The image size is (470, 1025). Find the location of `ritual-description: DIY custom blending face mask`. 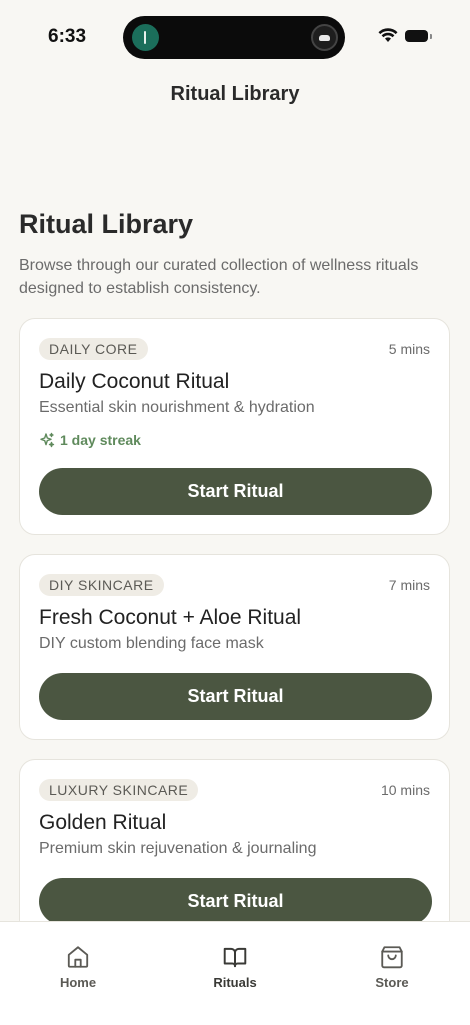

ritual-description: DIY custom blending face mask is located at coordinates (151, 643).